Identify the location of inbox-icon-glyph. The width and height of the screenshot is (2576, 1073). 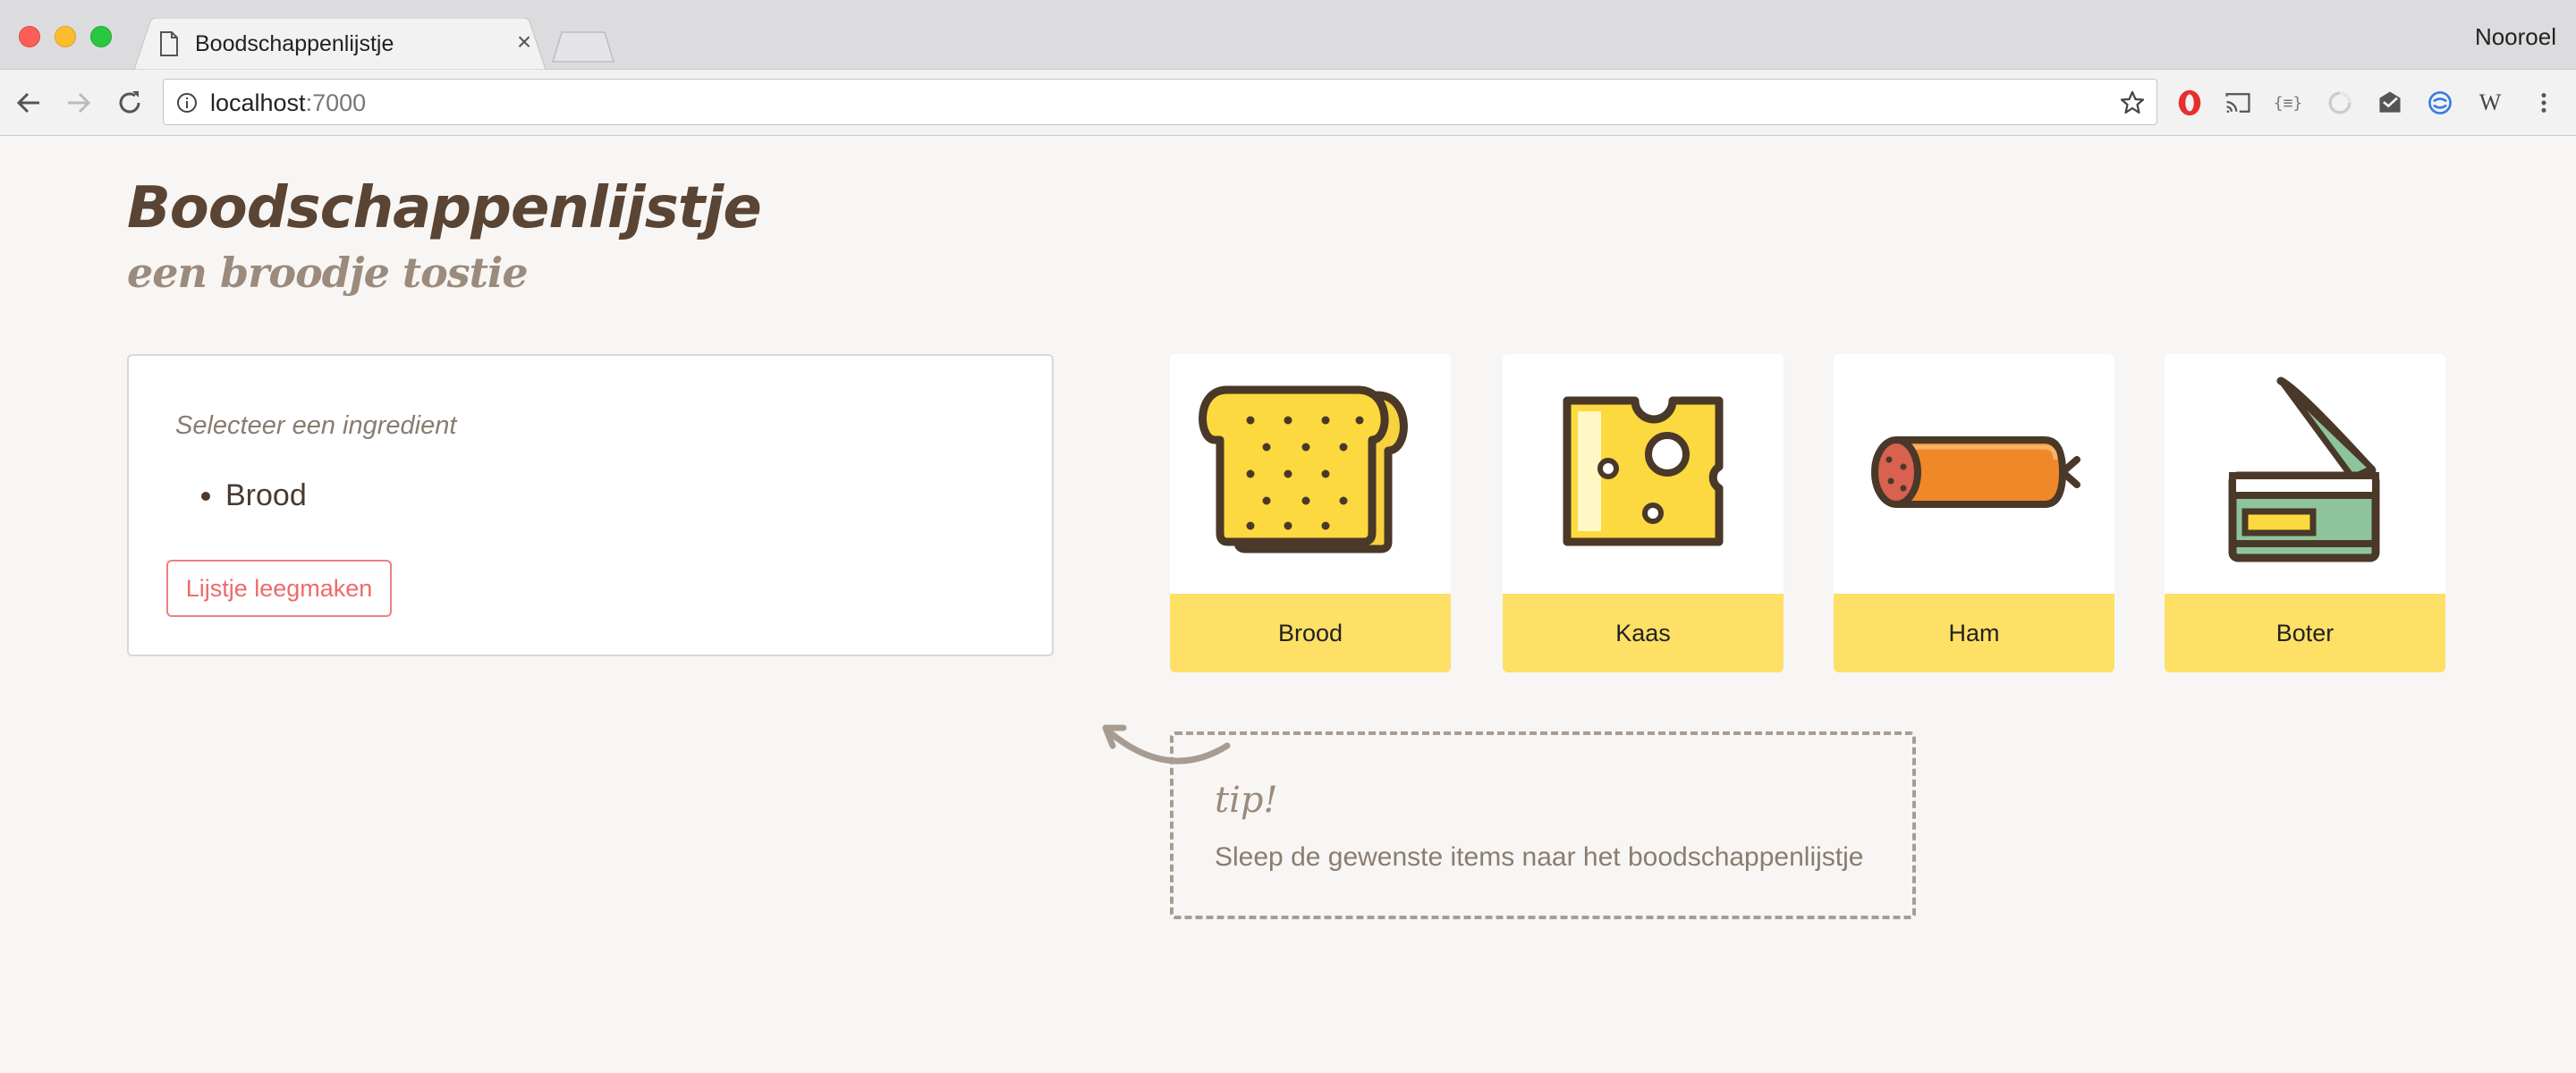
(2390, 102).